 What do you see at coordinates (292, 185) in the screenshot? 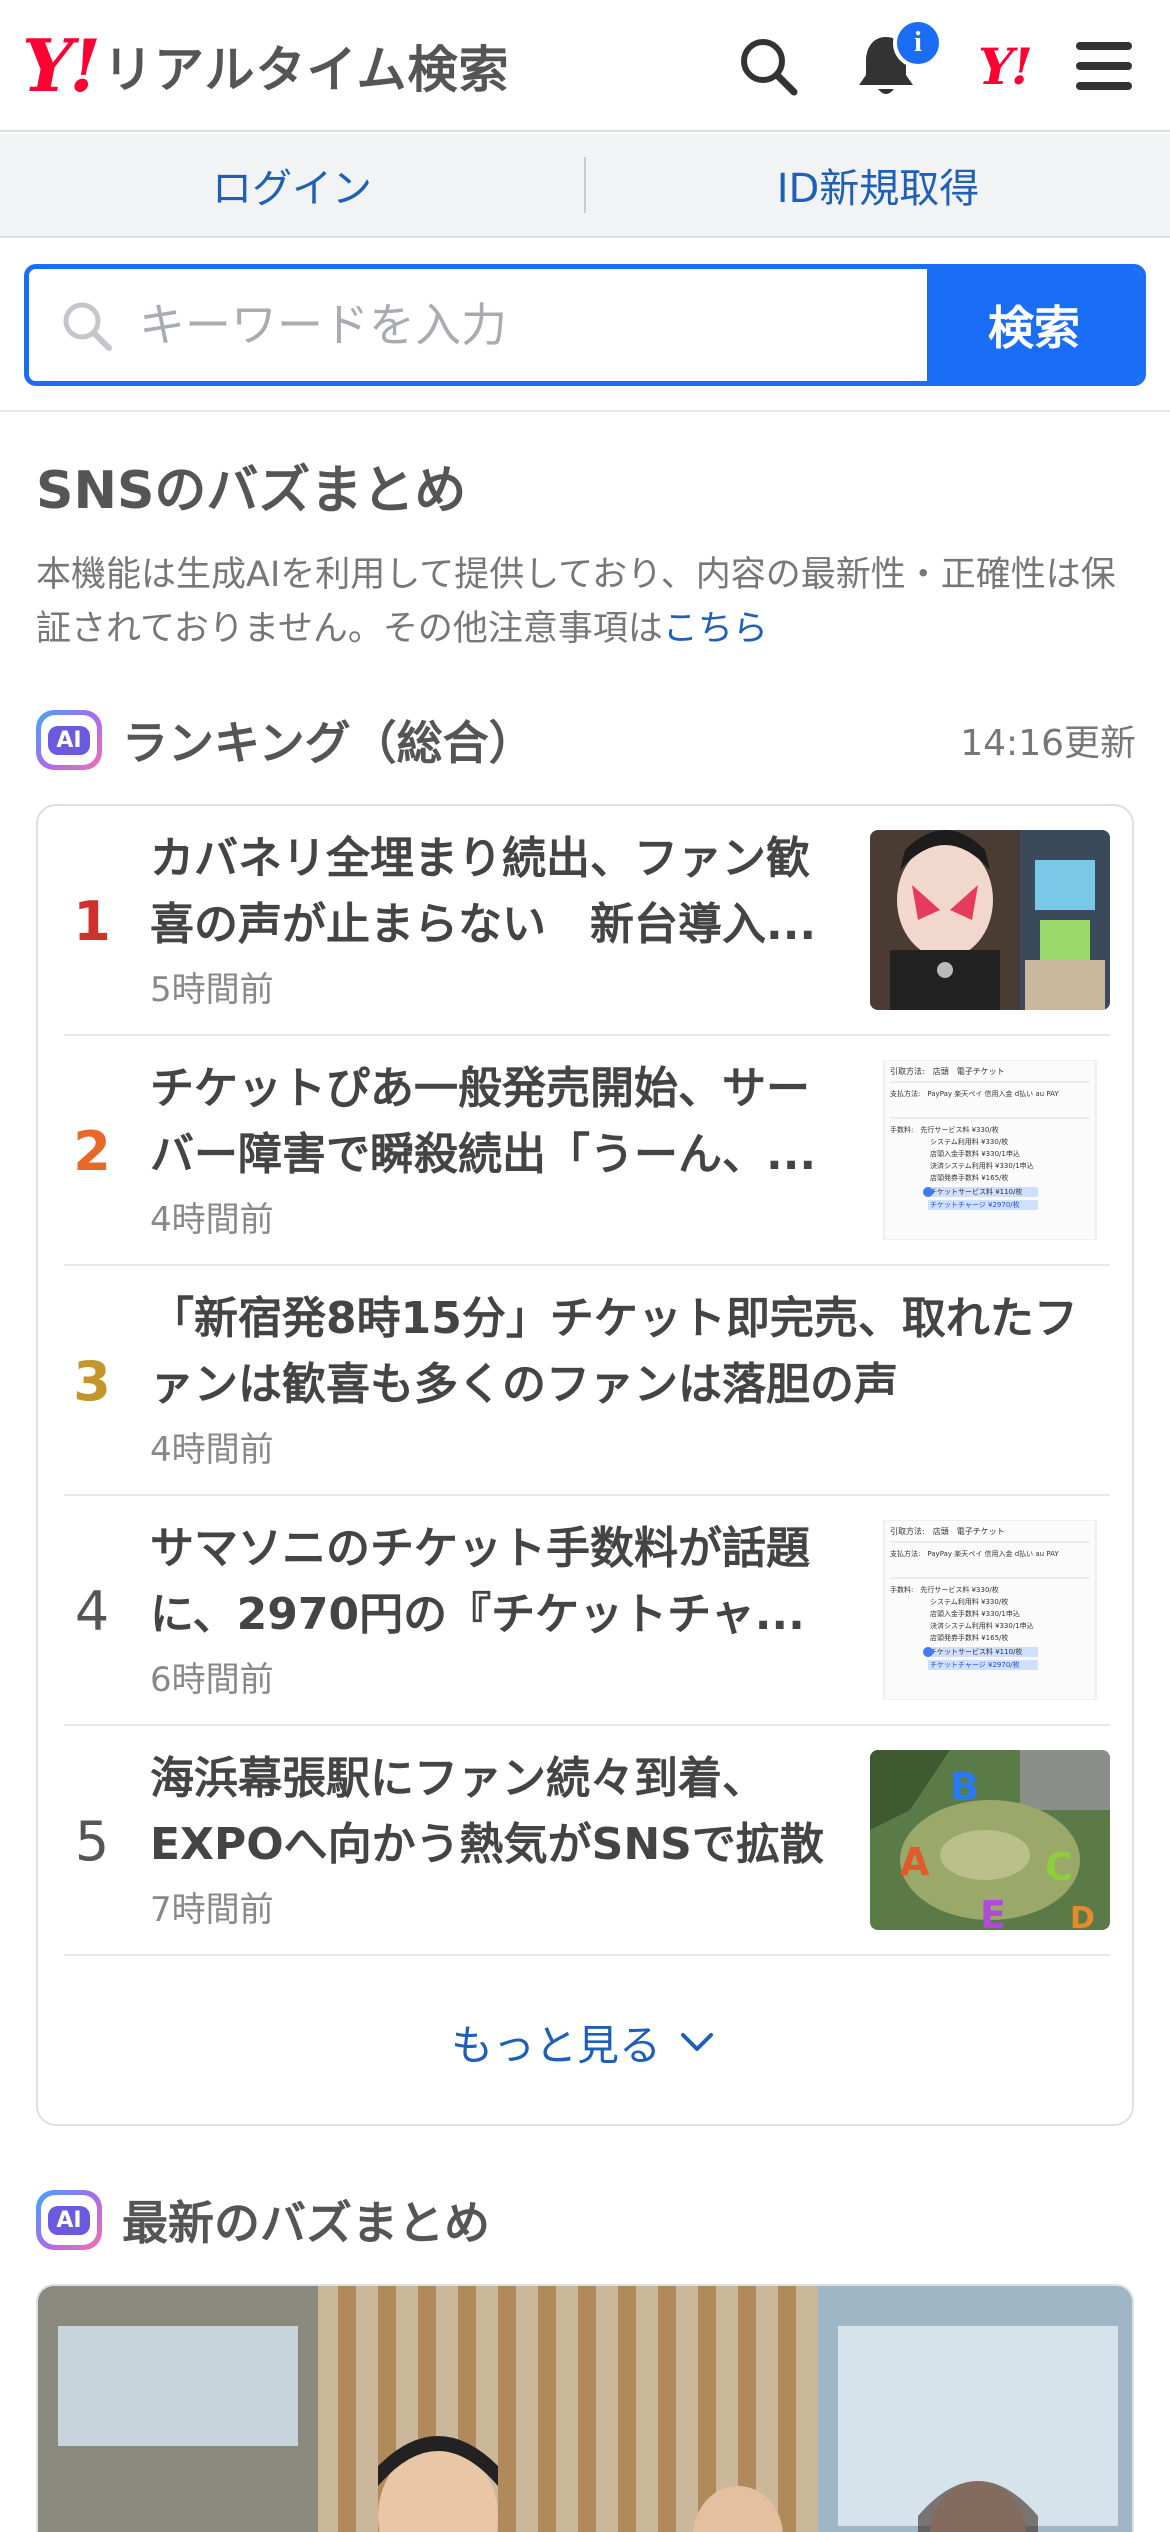
I see `login-link: ログイン` at bounding box center [292, 185].